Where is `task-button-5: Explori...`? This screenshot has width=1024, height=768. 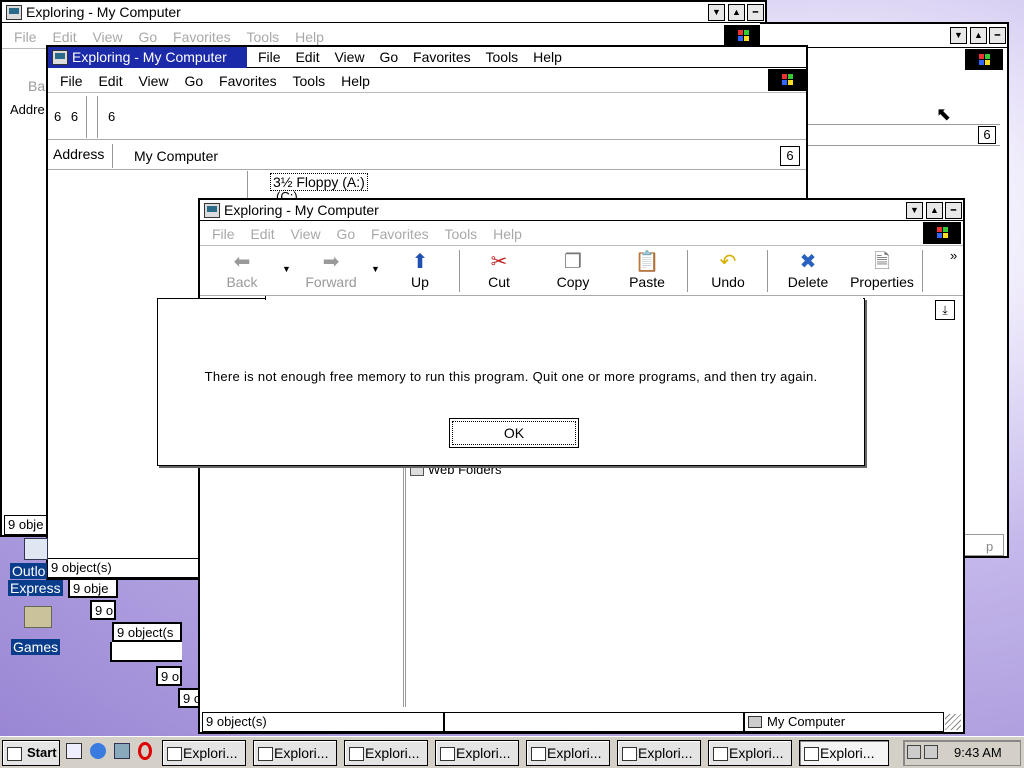 task-button-5: Explori... is located at coordinates (568, 753).